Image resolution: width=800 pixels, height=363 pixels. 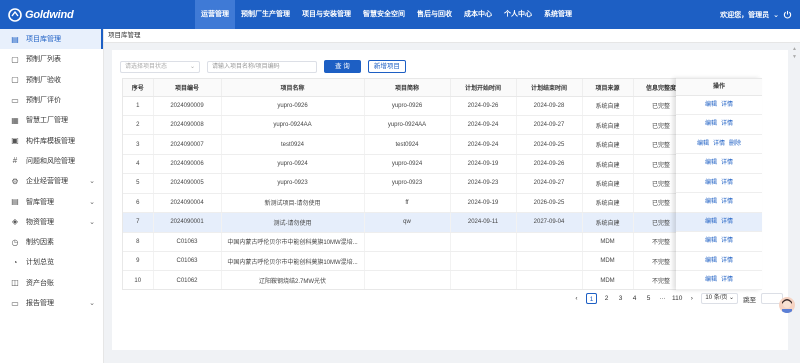 What do you see at coordinates (407, 125) in the screenshot?
I see `table-cell: yupro-0924AA` at bounding box center [407, 125].